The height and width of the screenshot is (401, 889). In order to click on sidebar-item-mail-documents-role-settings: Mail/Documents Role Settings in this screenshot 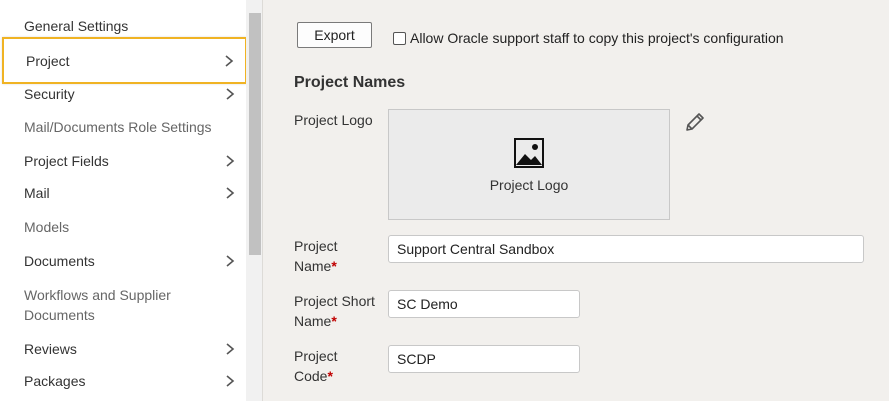, I will do `click(123, 127)`.